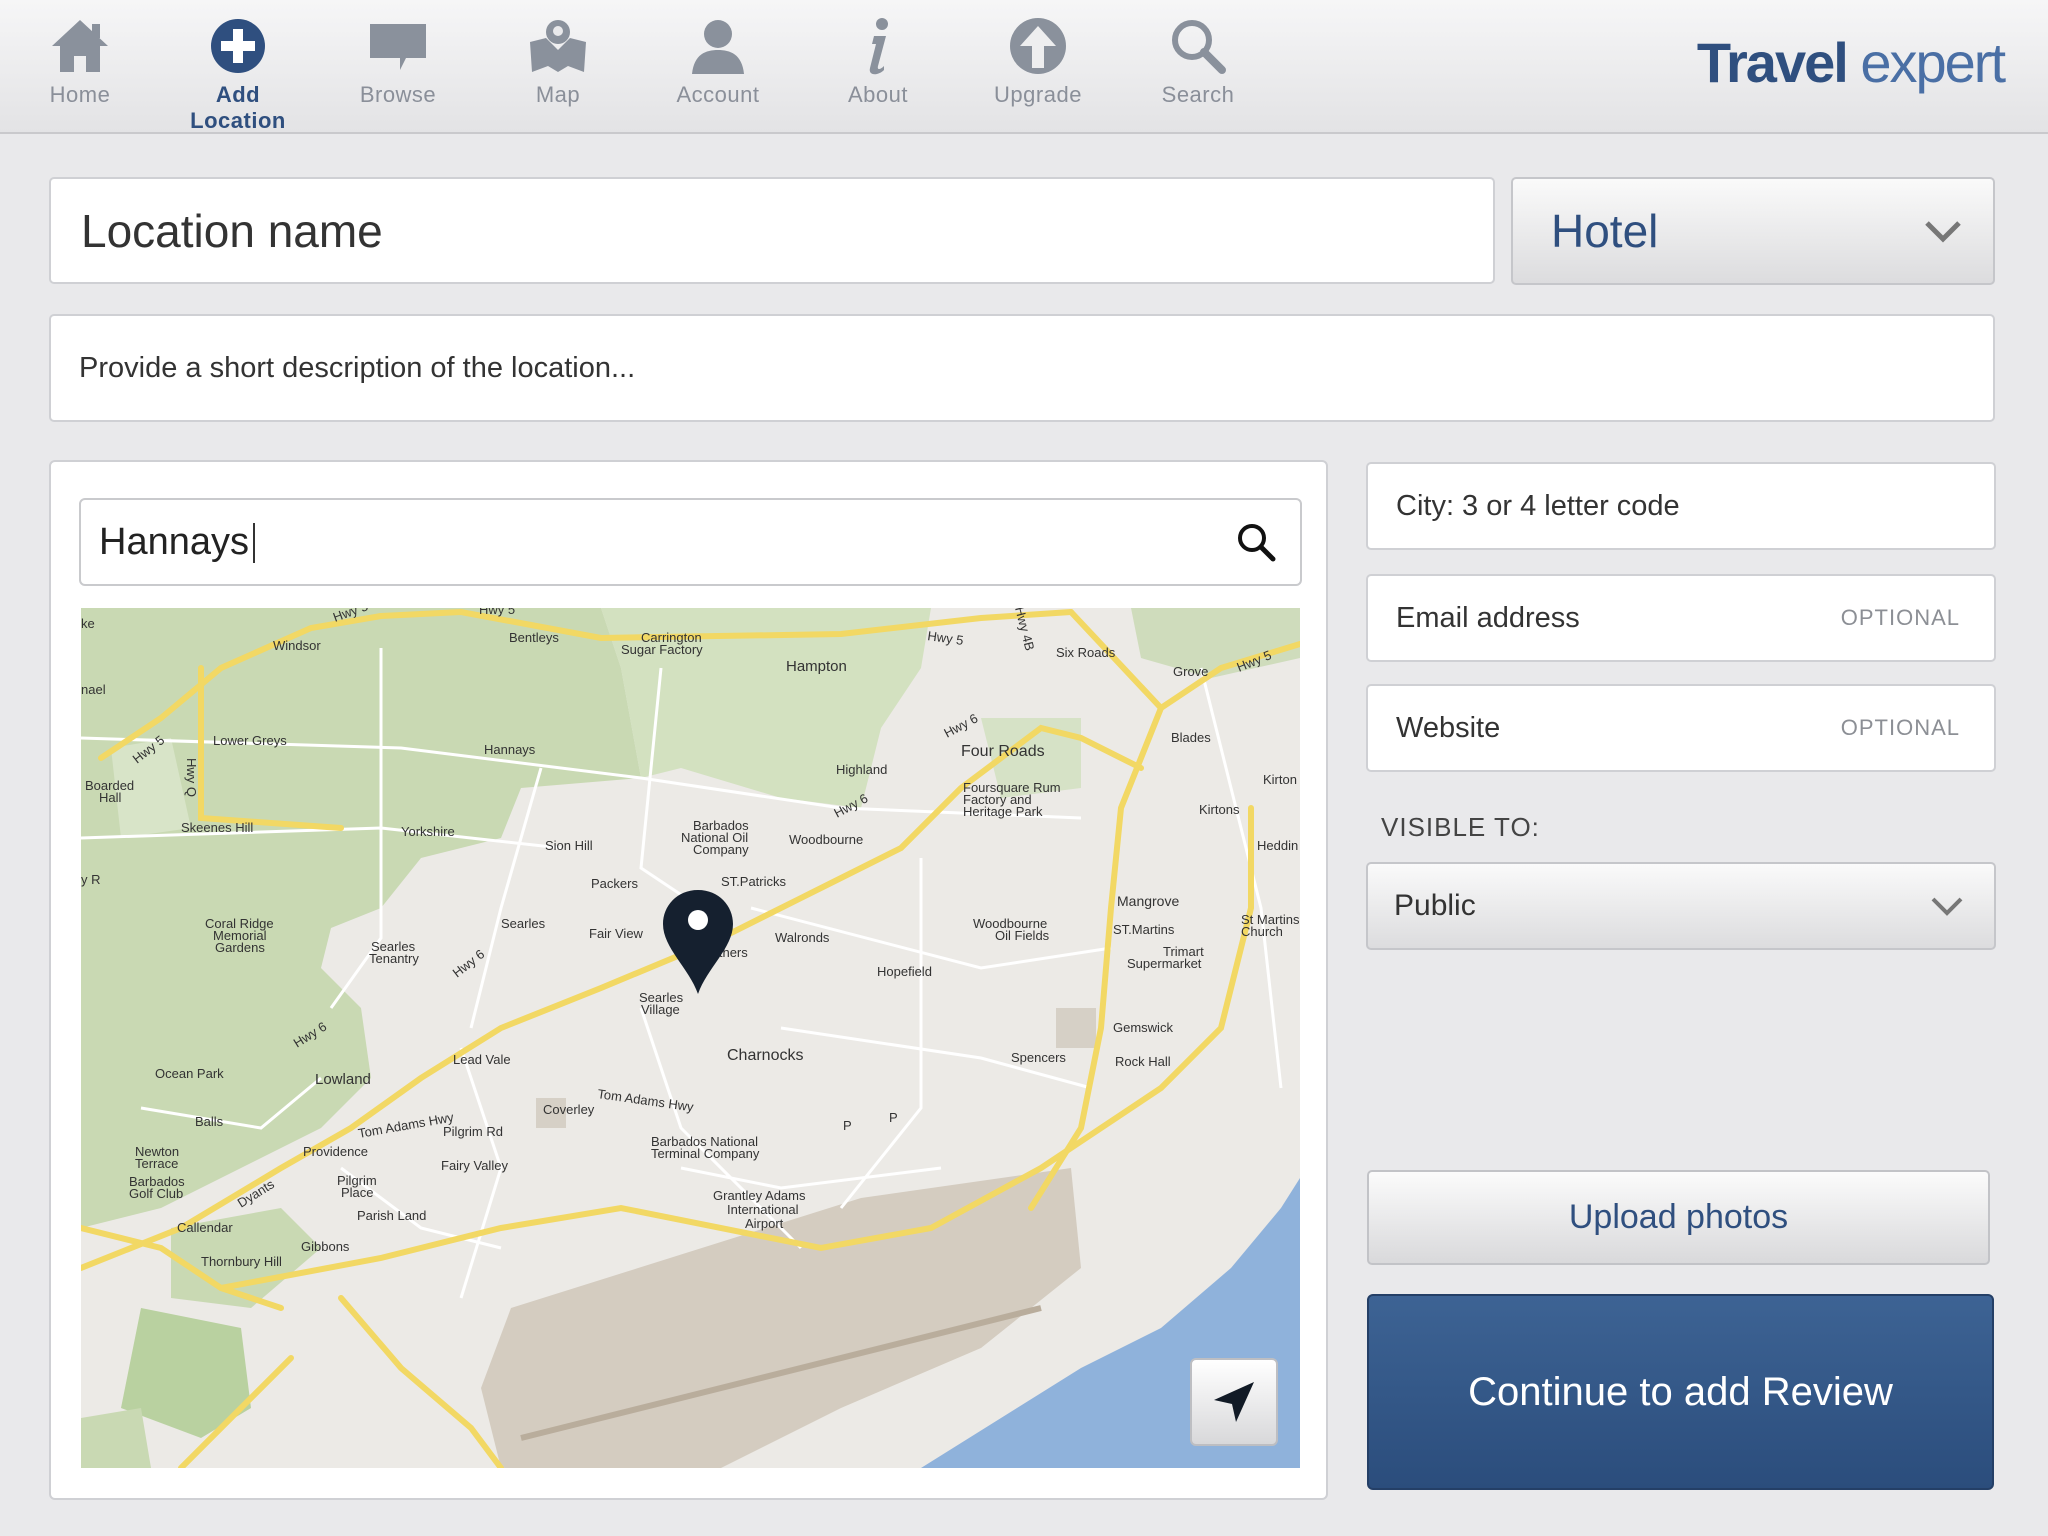 The image size is (2048, 1536). Describe the element at coordinates (772, 230) in the screenshot. I see `location-name-field: Location name` at that location.